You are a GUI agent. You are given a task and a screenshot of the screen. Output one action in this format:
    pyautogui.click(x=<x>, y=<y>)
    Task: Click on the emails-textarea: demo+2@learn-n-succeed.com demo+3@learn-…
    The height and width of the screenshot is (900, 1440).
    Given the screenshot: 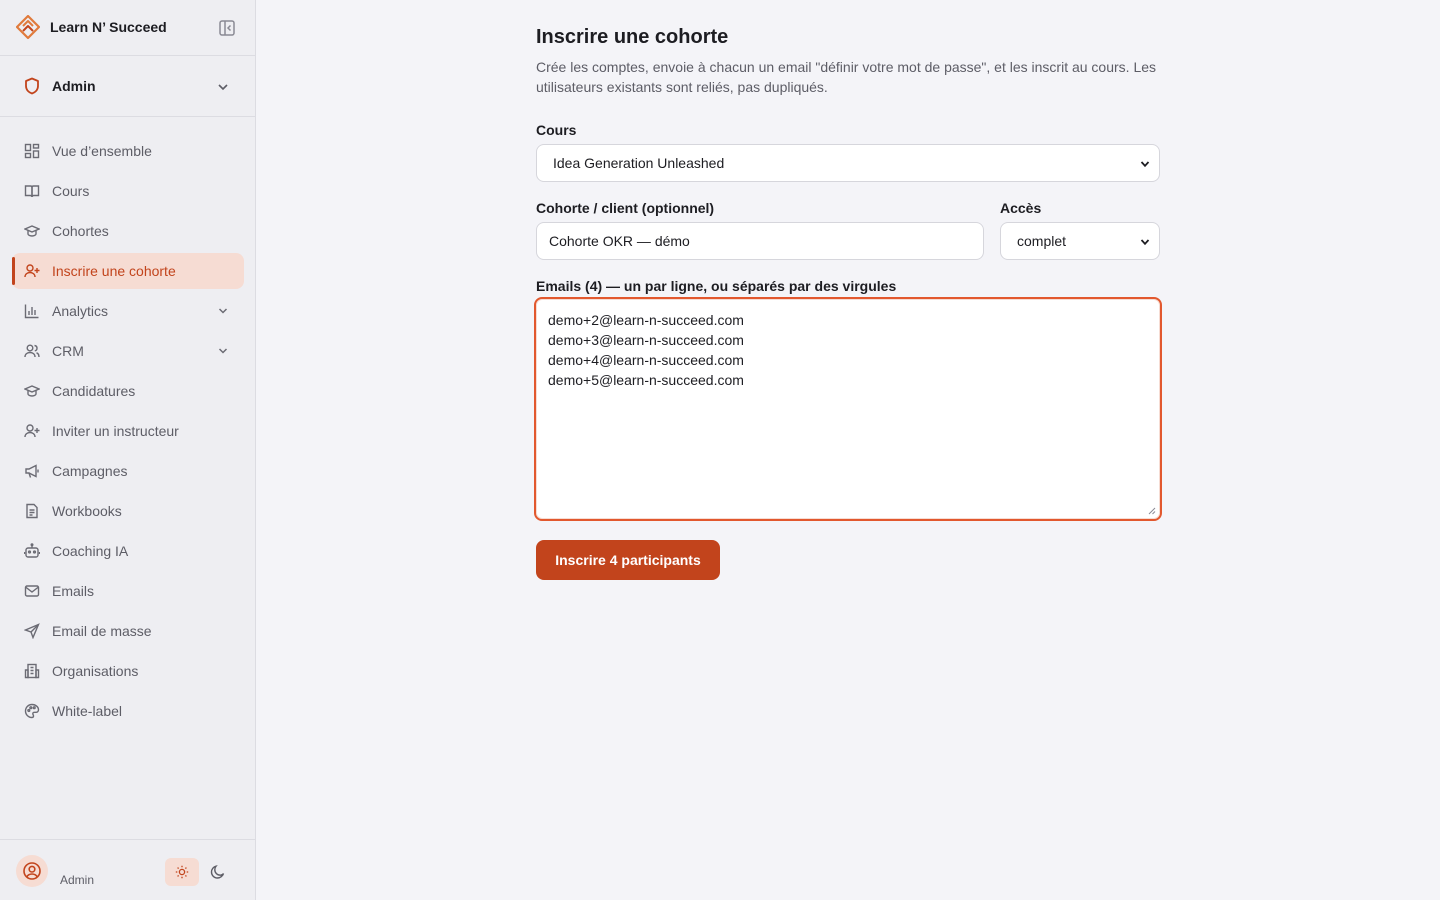 What is the action you would take?
    pyautogui.click(x=848, y=409)
    